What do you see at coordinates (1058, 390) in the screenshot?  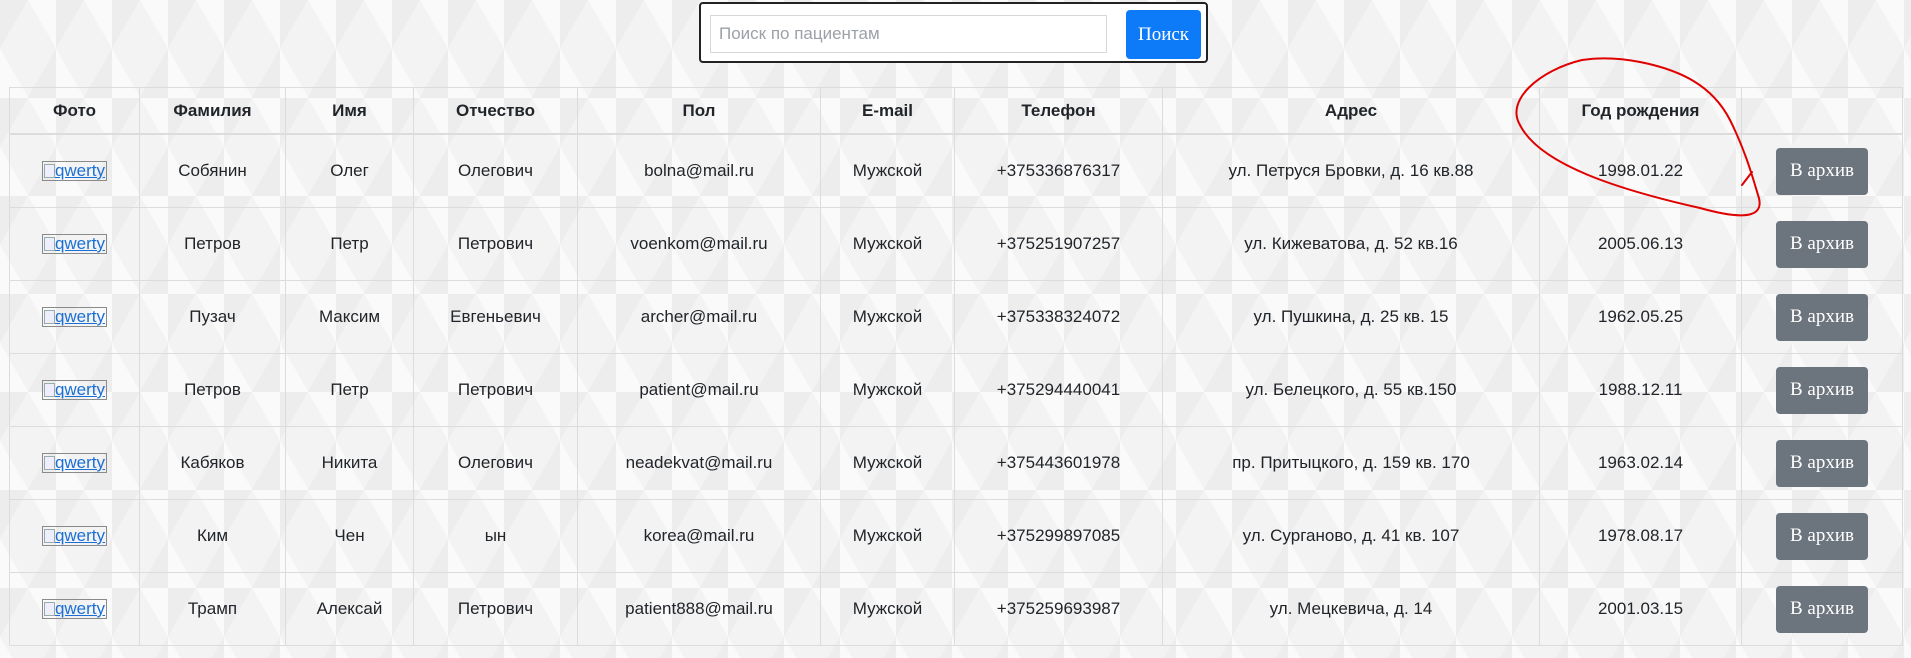 I see `phone-cell: +375294440041` at bounding box center [1058, 390].